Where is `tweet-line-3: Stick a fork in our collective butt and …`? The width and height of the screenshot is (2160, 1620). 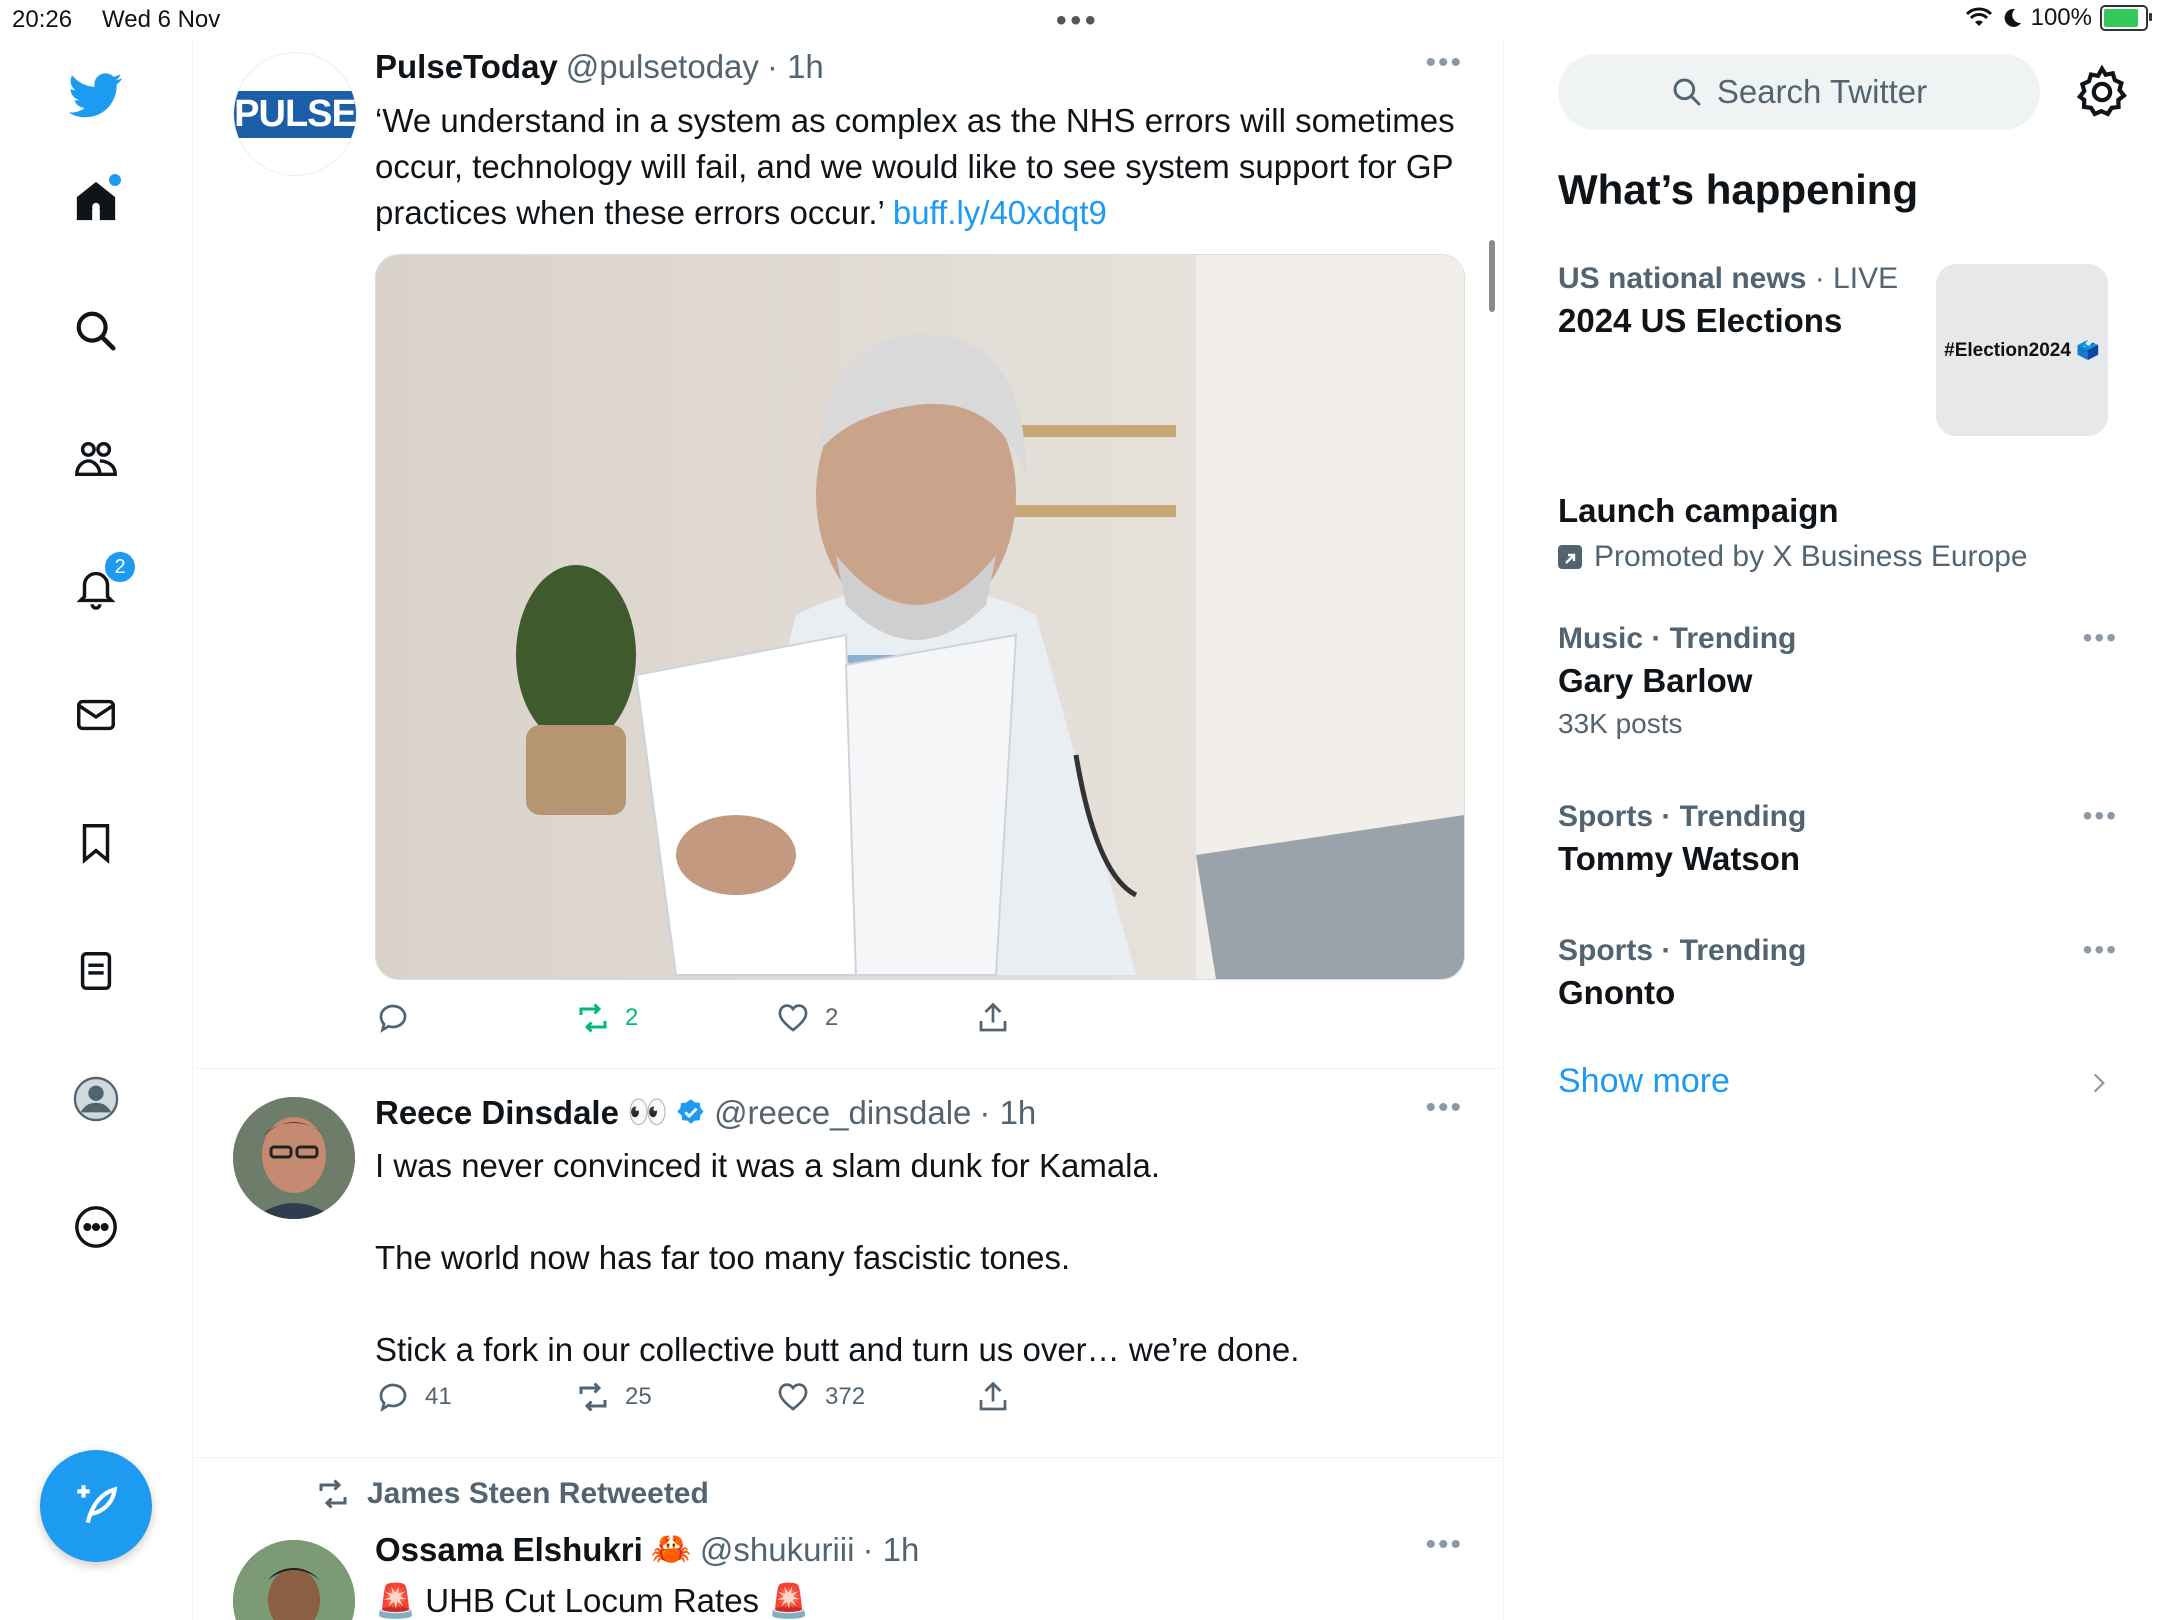 tweet-line-3: Stick a fork in our collective butt and … is located at coordinates (837, 1349).